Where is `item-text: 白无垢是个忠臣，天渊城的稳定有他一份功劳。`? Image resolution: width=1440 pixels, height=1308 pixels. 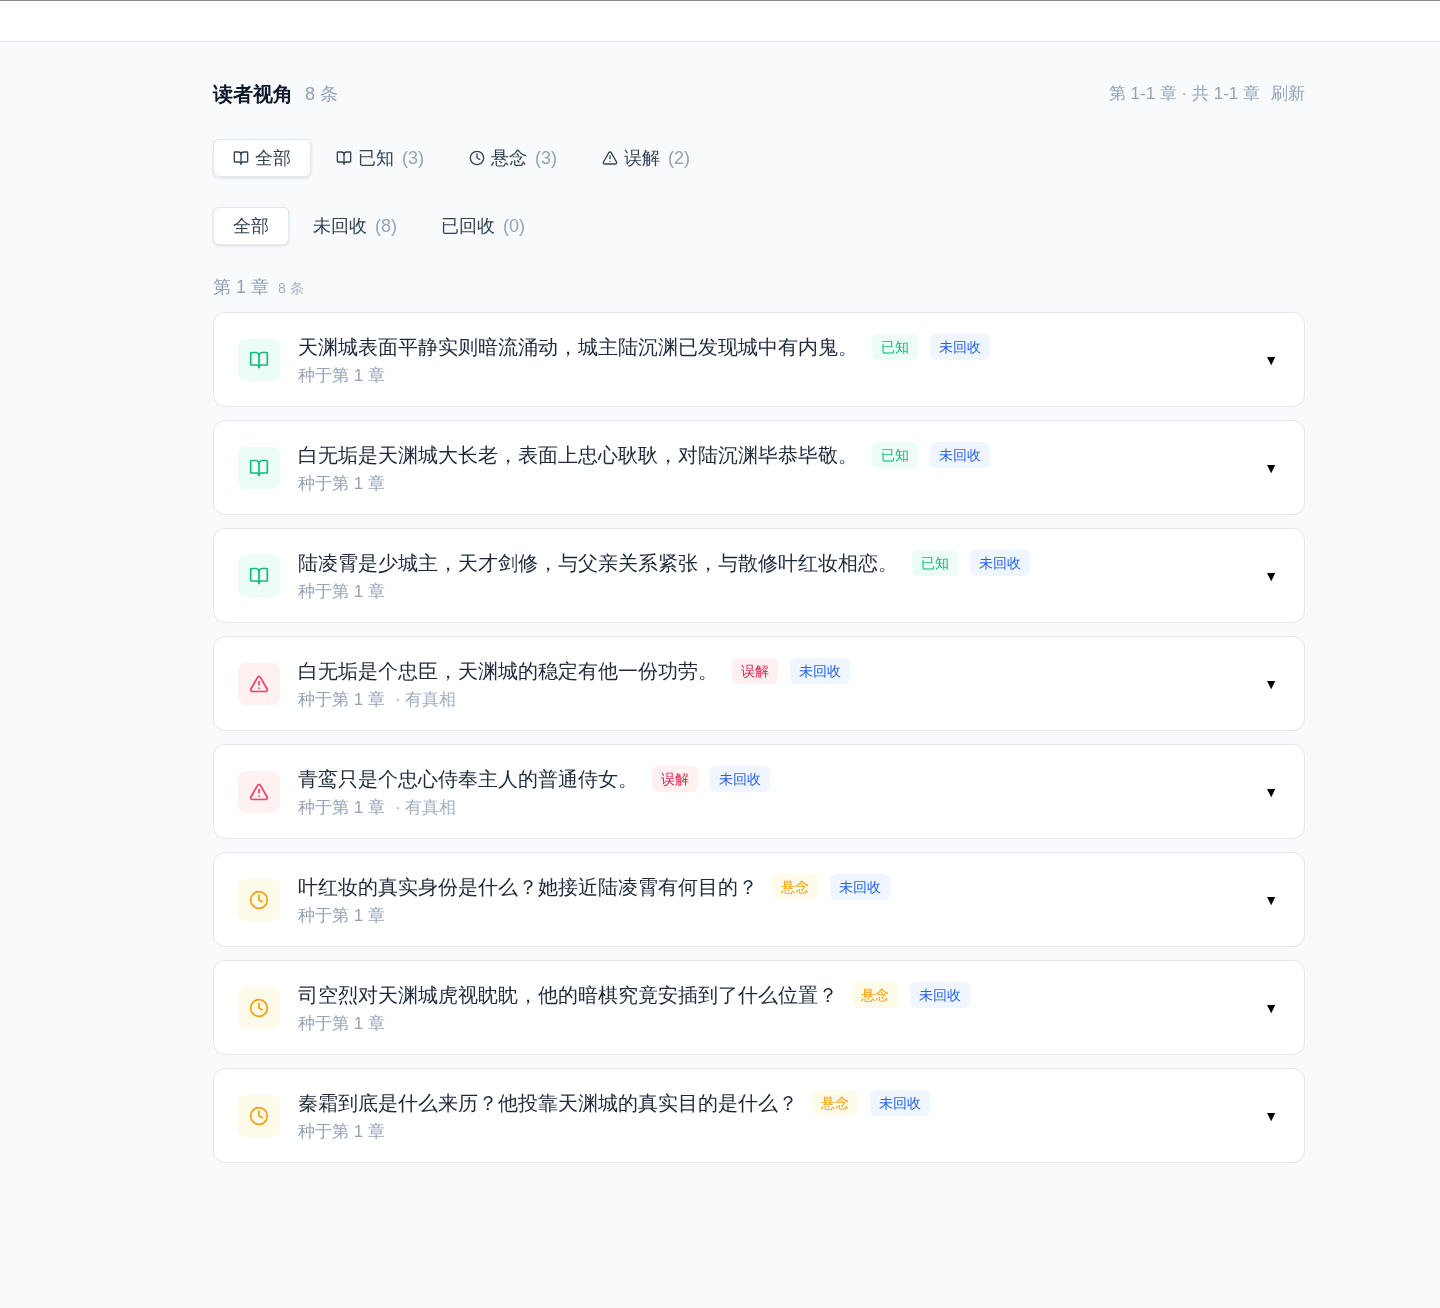 item-text: 白无垢是个忠臣，天渊城的稳定有他一份功劳。 is located at coordinates (508, 671).